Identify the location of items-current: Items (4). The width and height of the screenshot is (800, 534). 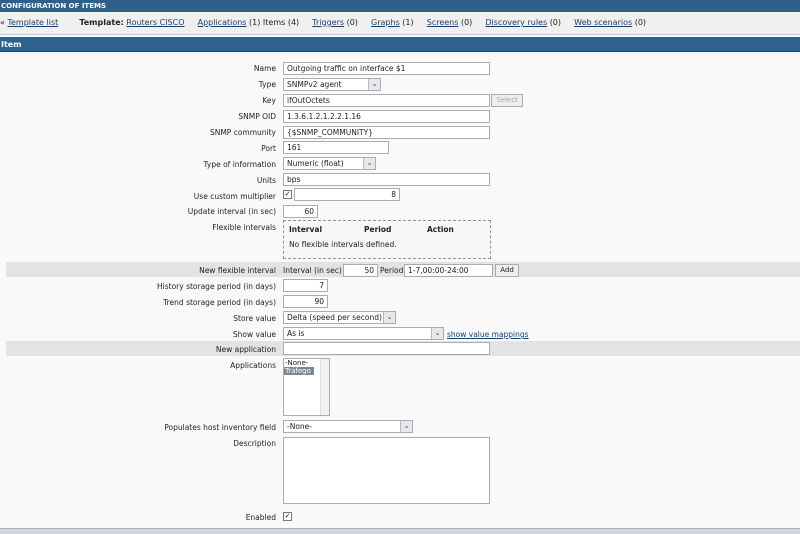
(281, 22).